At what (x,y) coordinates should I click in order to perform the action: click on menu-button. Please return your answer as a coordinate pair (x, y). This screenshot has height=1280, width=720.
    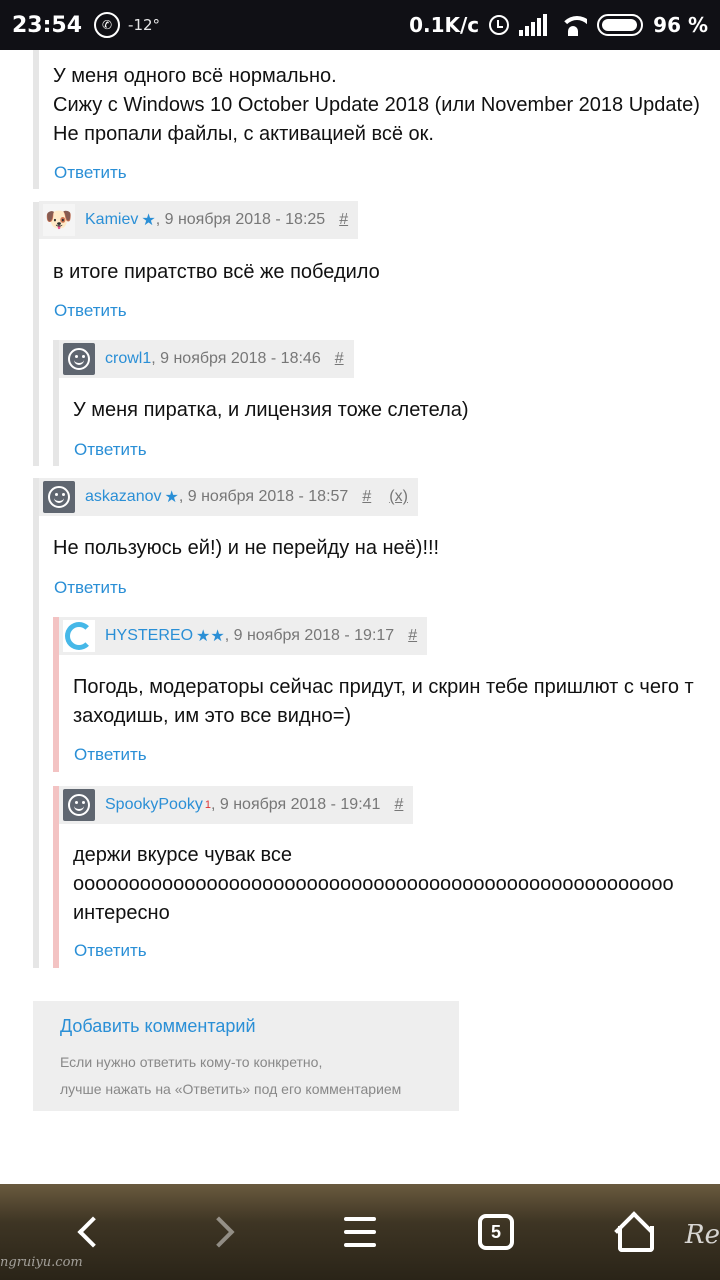
    Looking at the image, I should click on (360, 1232).